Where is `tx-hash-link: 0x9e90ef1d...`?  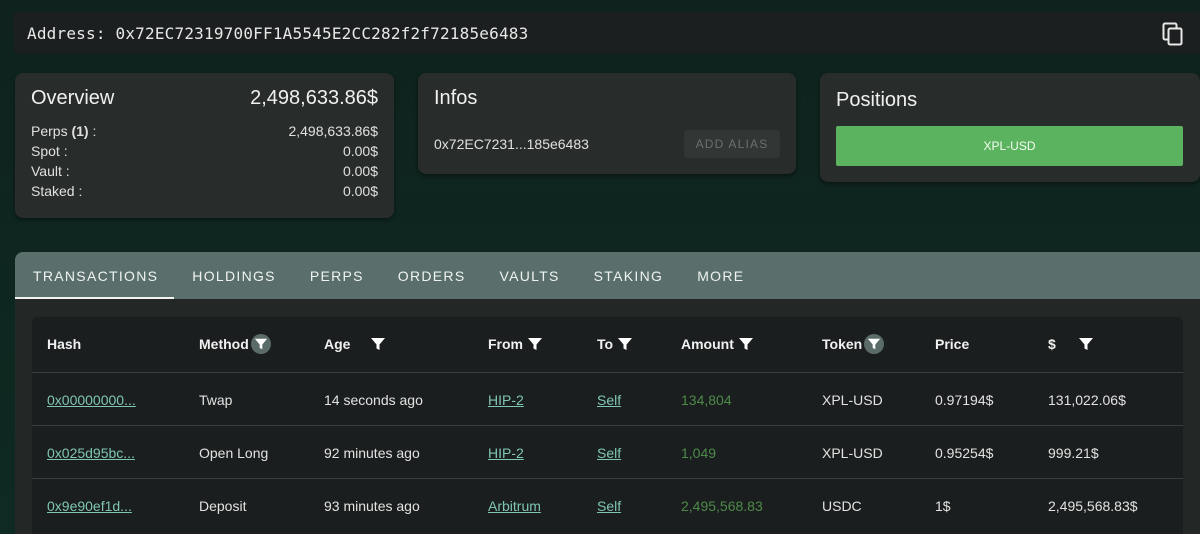
tx-hash-link: 0x9e90ef1d... is located at coordinates (89, 506).